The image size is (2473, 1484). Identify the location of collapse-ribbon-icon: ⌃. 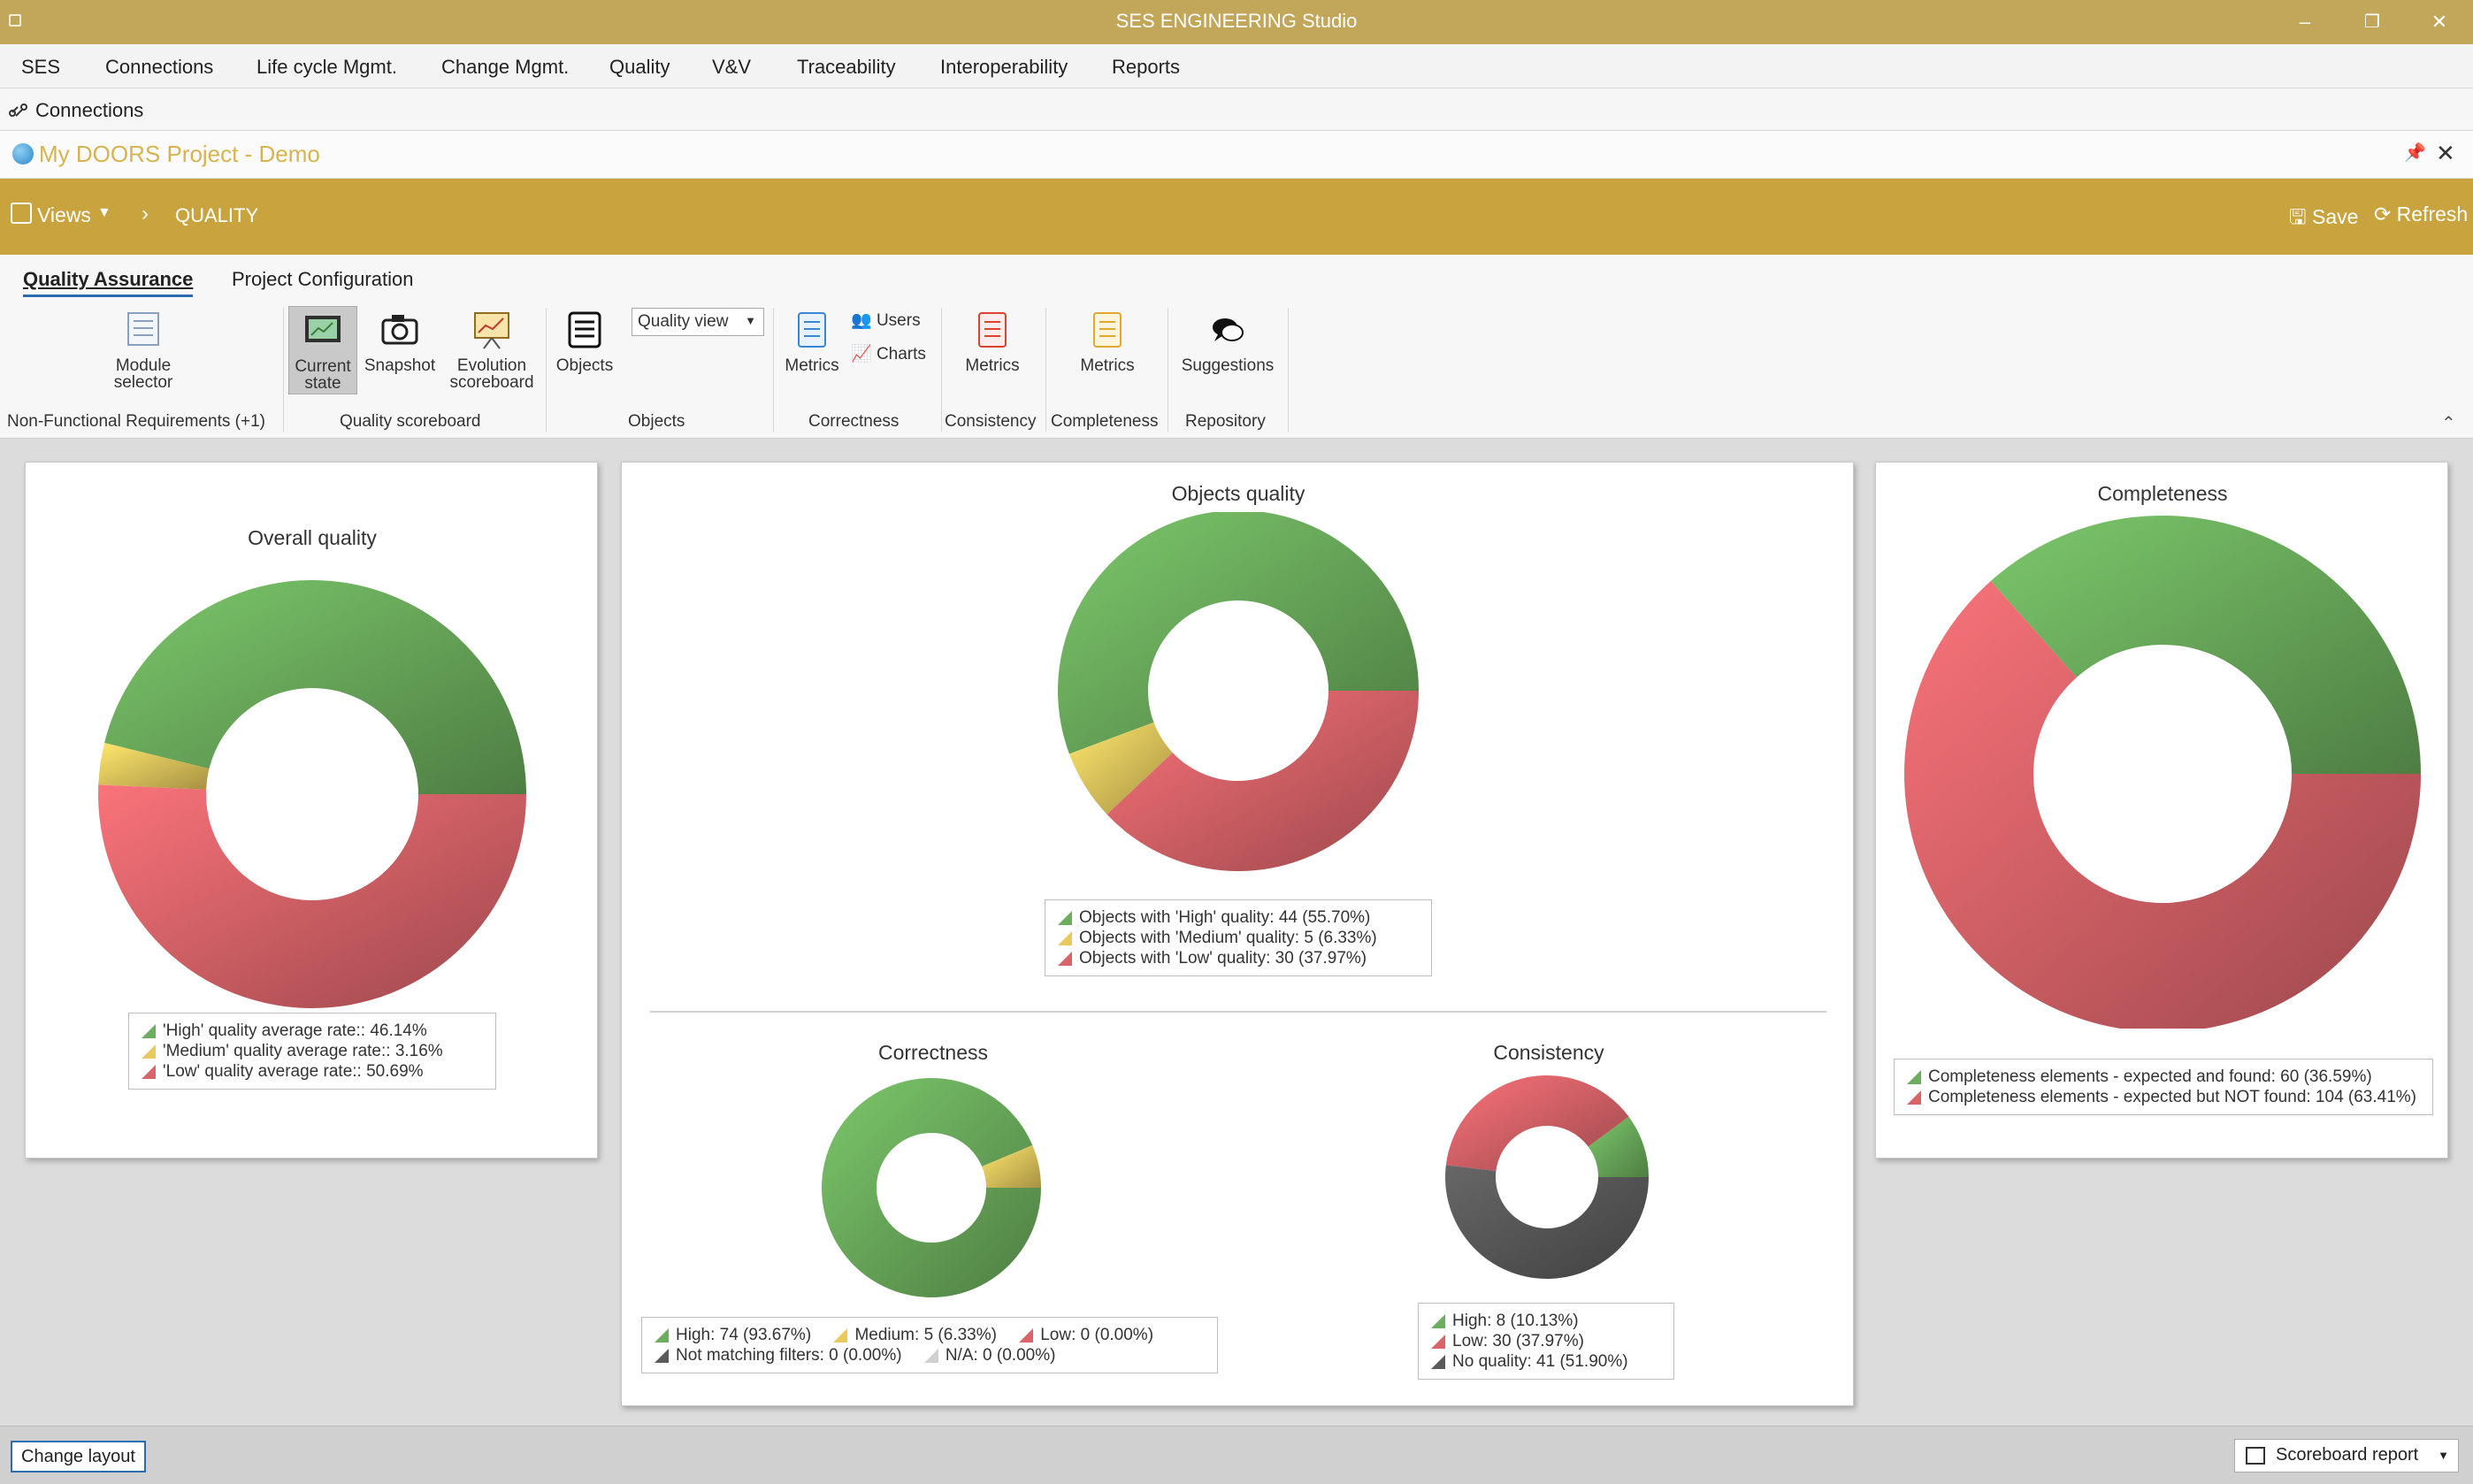
(2448, 423).